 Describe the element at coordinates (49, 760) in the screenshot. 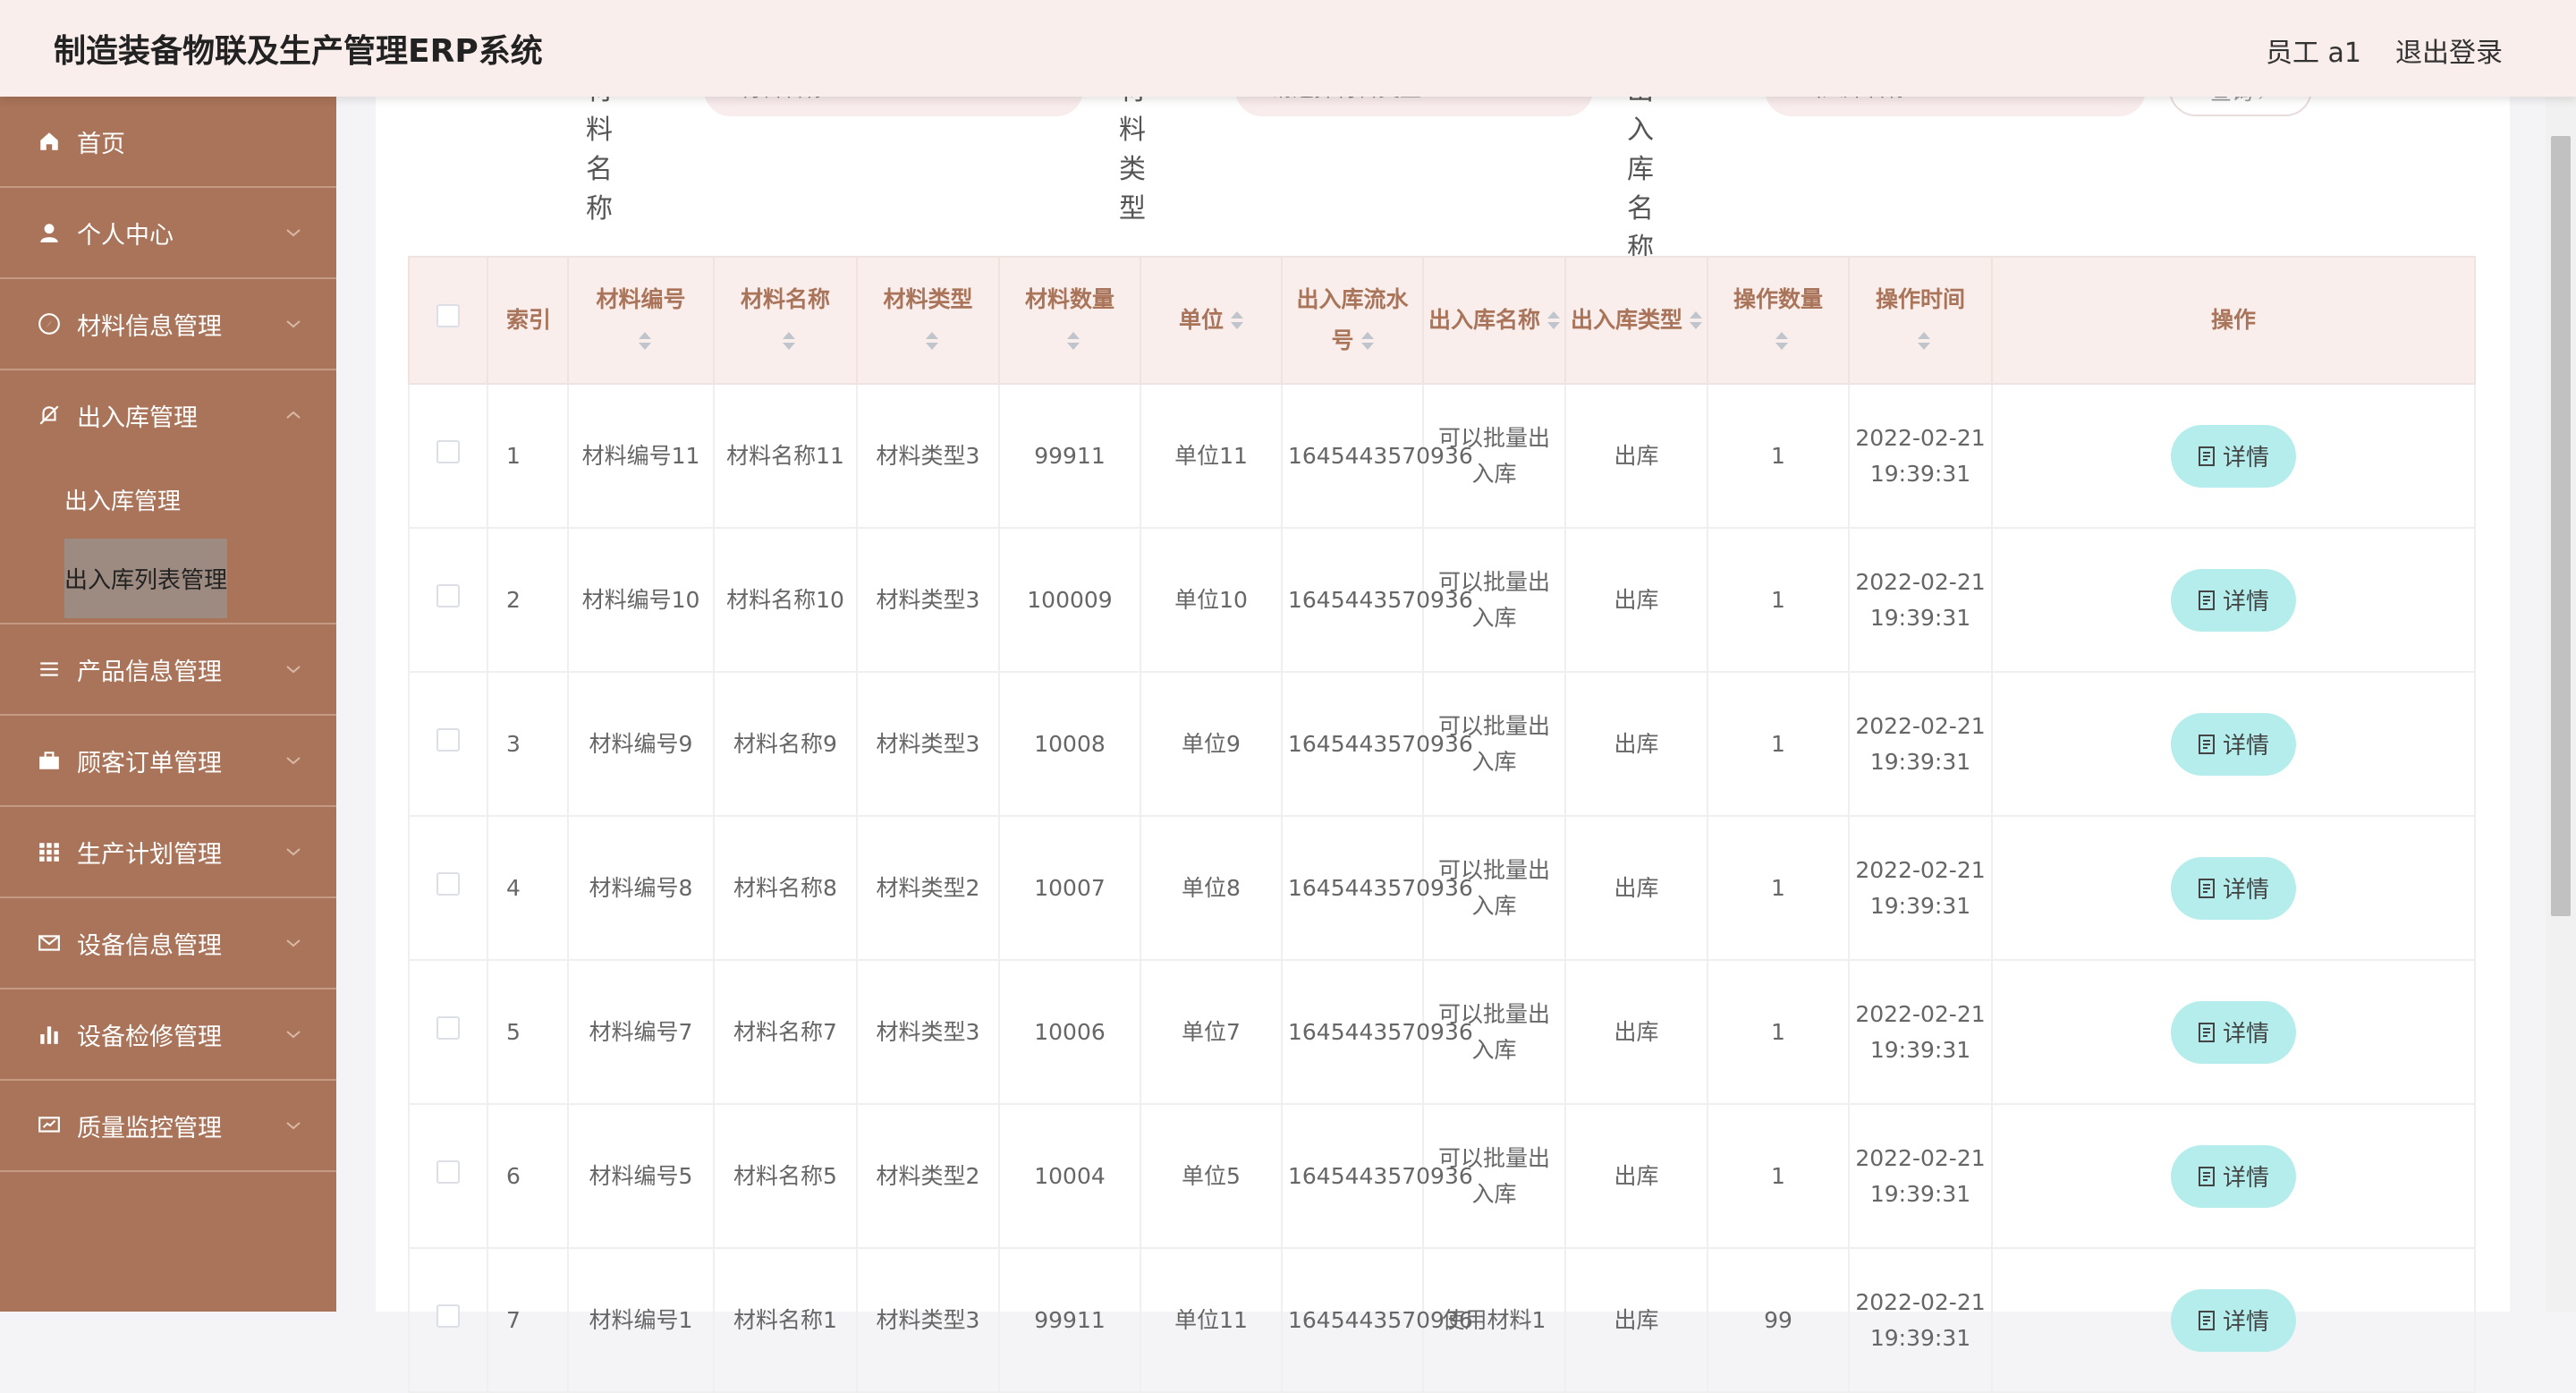

I see `briefcase-icon` at that location.